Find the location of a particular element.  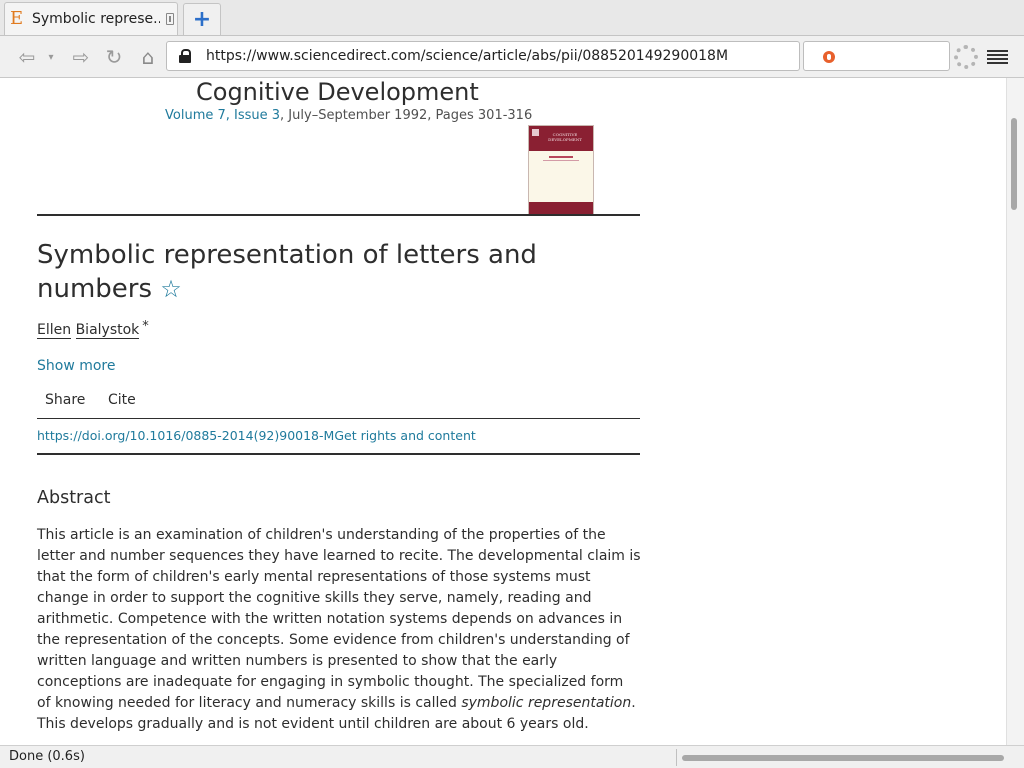

cover-label: COGNITIVE DEVELOPMENT is located at coordinates (565, 137).